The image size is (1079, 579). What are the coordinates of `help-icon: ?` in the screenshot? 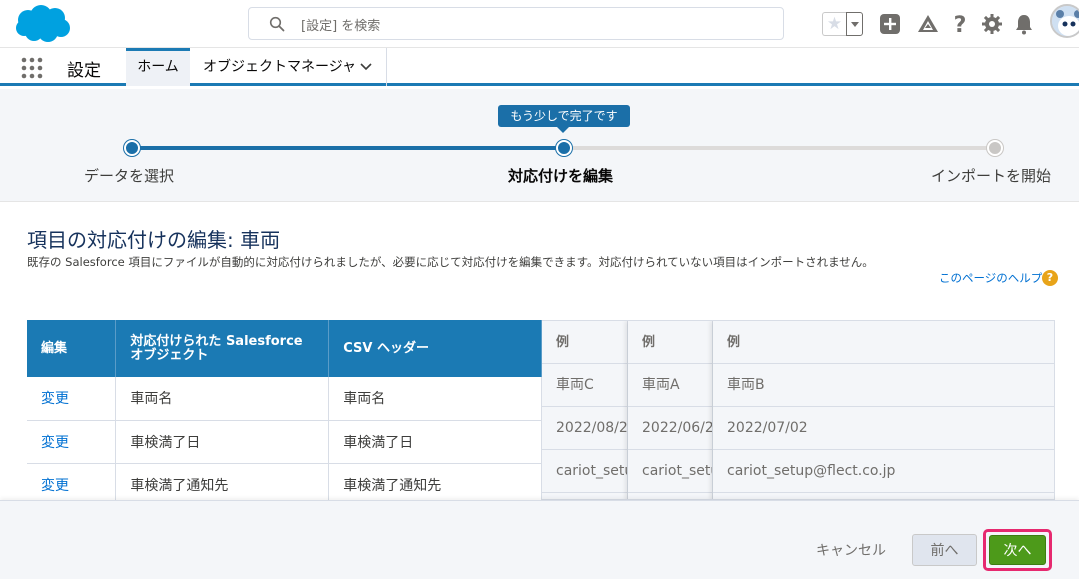 It's located at (960, 24).